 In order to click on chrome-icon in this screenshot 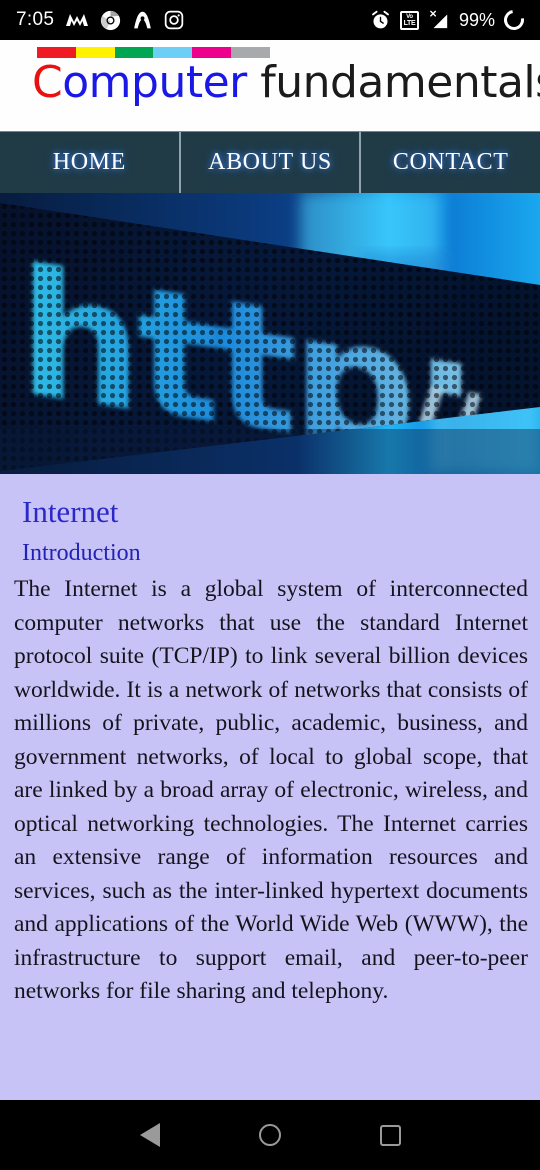, I will do `click(110, 20)`.